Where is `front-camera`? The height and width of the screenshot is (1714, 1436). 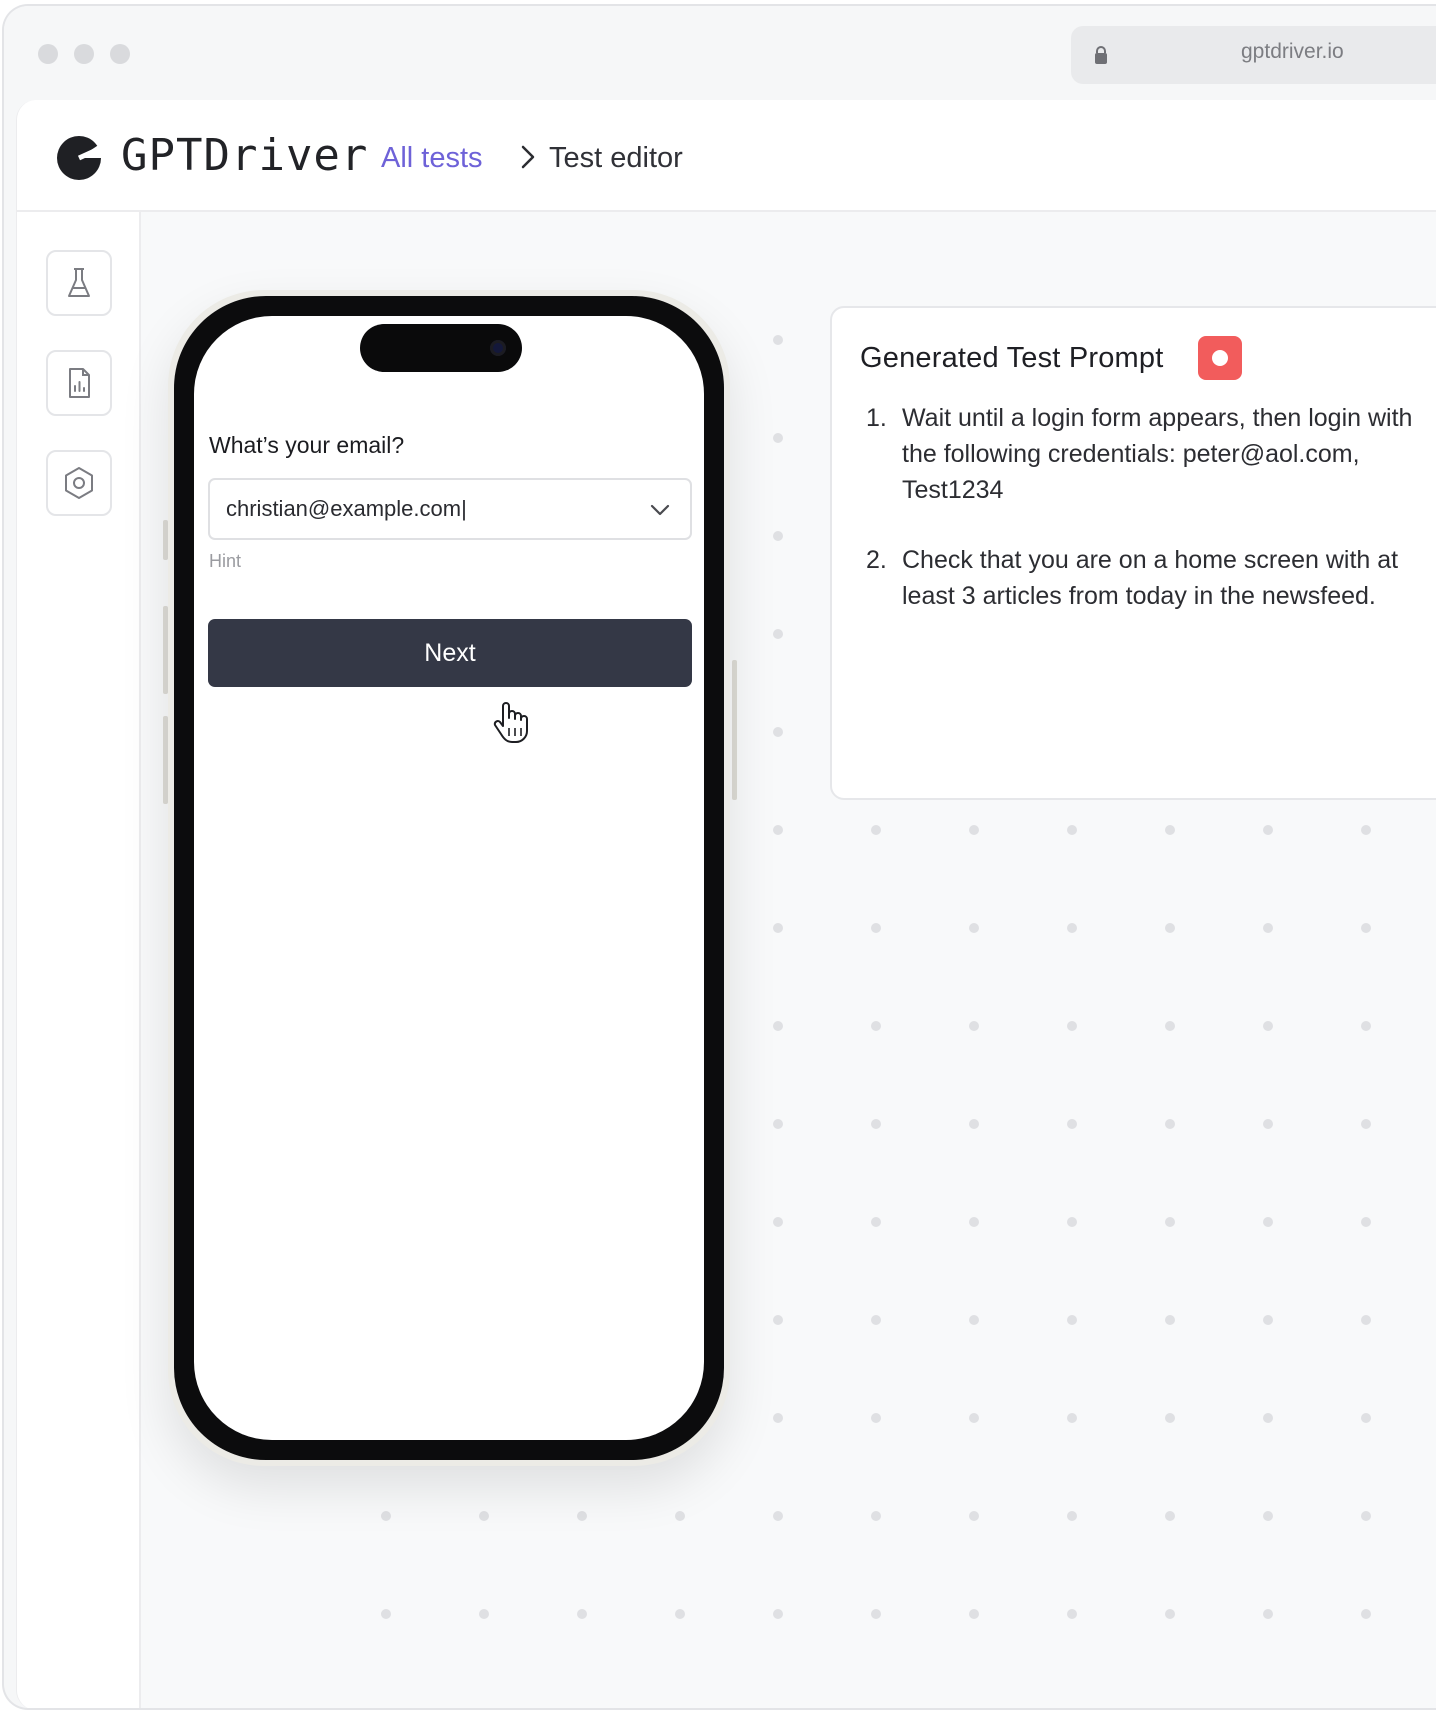 front-camera is located at coordinates (498, 348).